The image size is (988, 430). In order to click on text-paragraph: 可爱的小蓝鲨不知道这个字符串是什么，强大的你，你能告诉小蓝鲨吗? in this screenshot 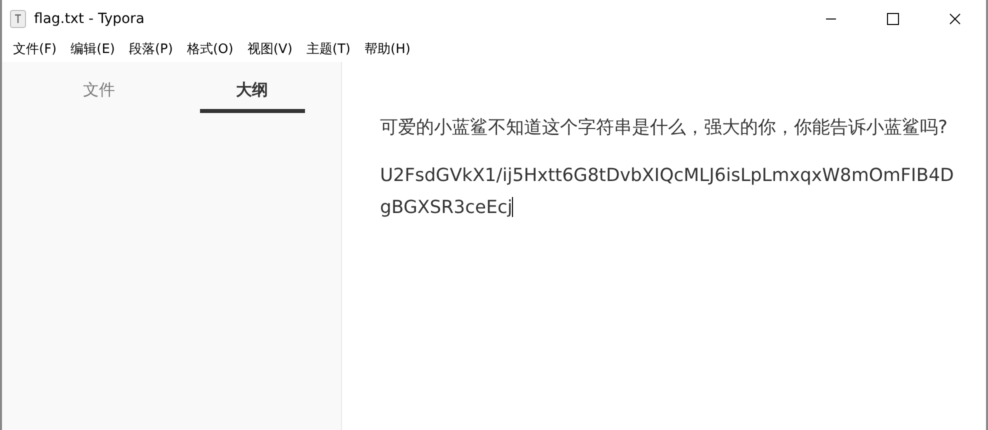, I will do `click(664, 128)`.